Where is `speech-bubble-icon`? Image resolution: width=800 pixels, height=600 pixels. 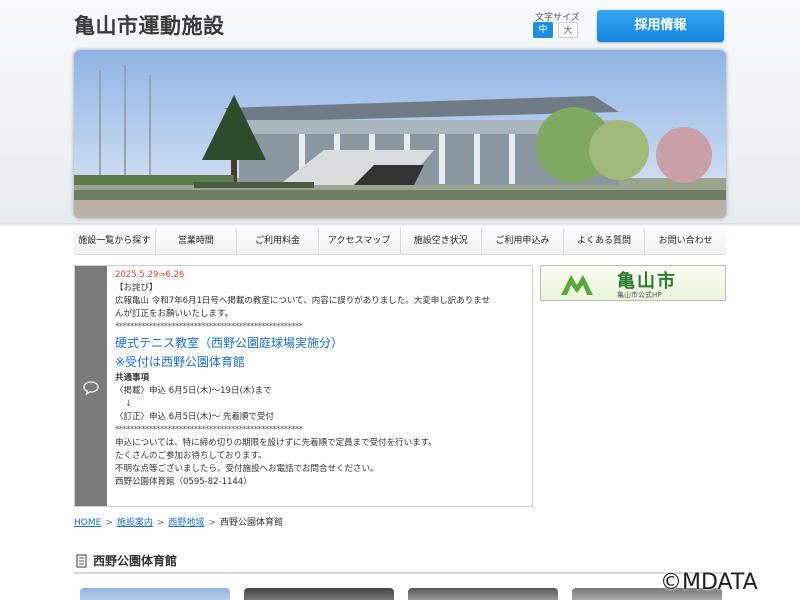 speech-bubble-icon is located at coordinates (91, 388).